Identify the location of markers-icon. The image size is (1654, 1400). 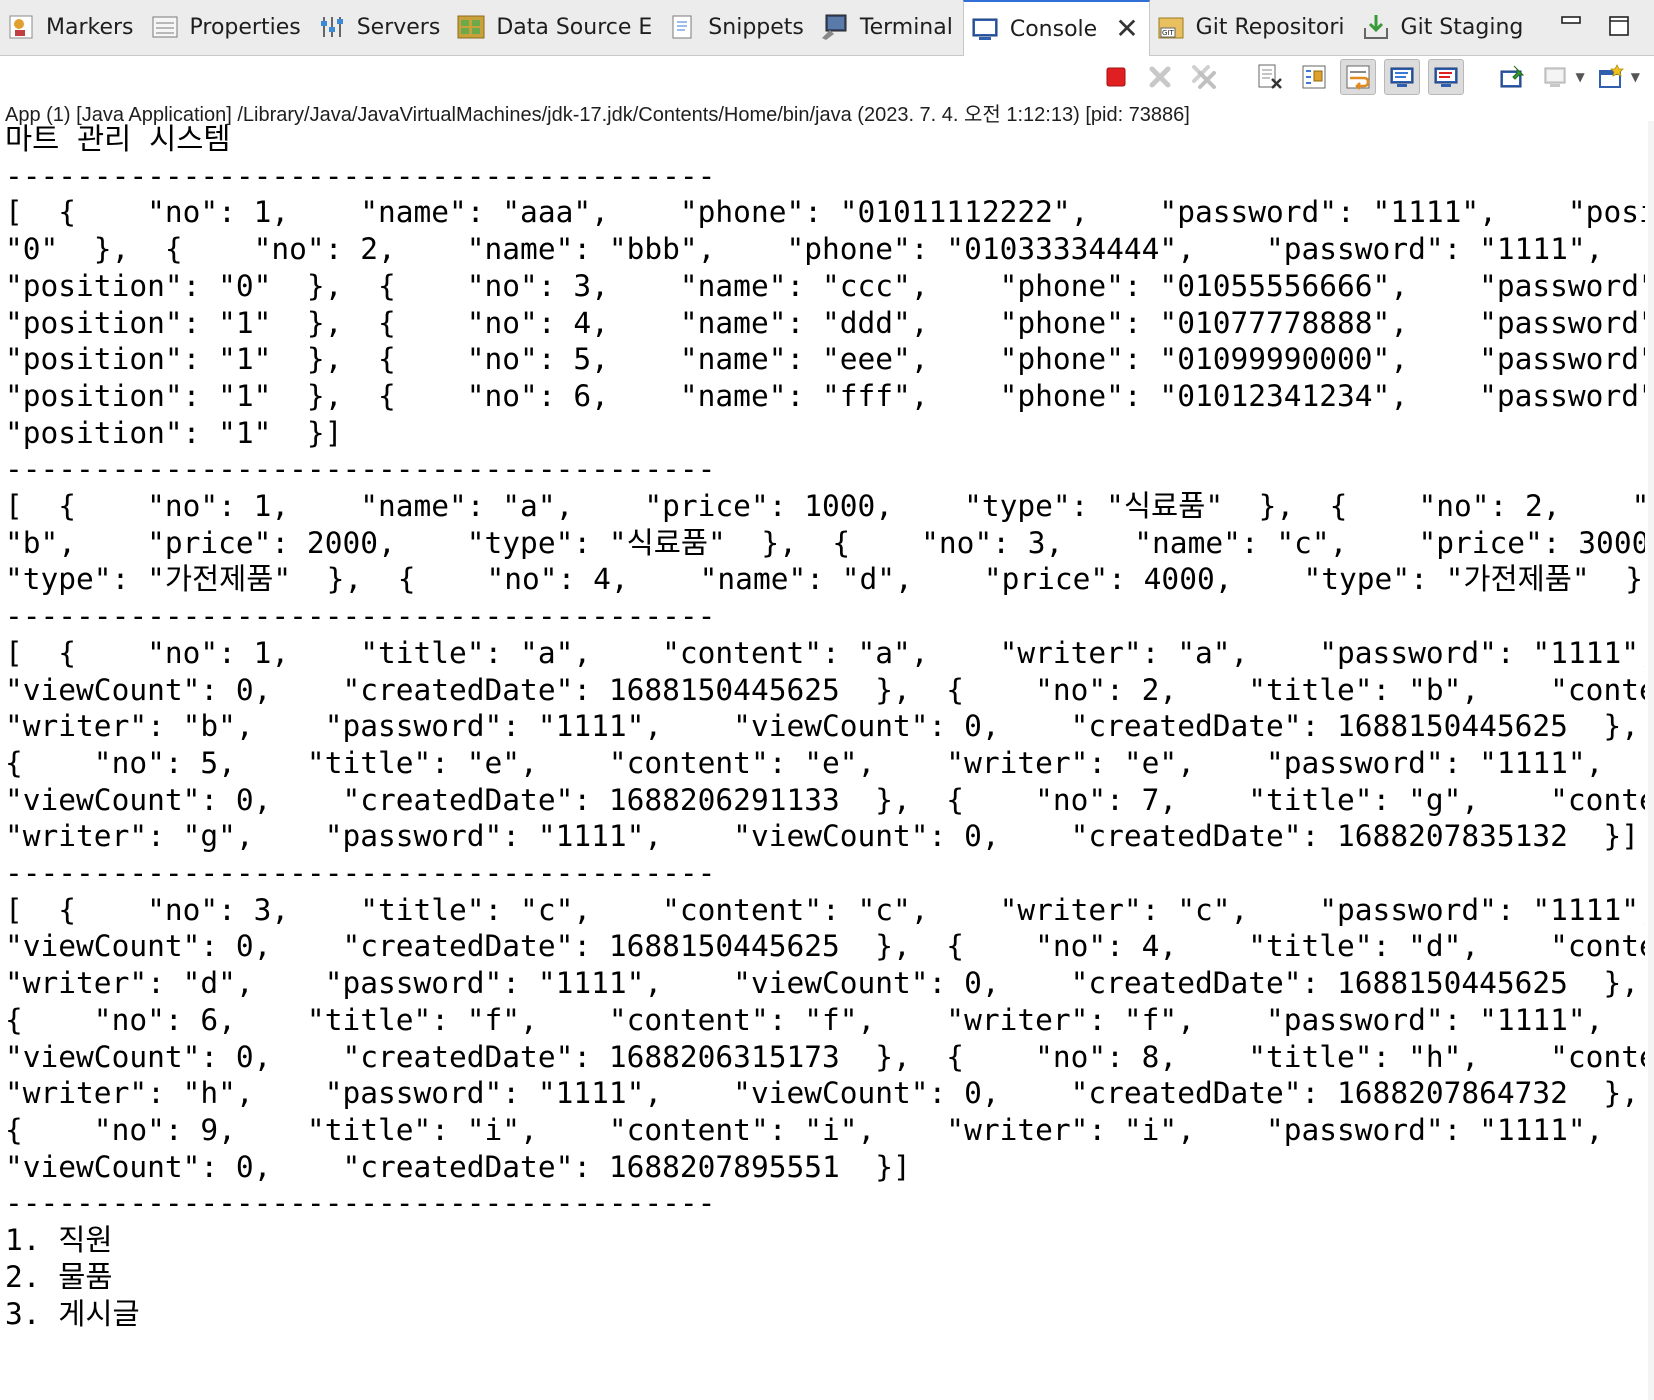
(21, 27).